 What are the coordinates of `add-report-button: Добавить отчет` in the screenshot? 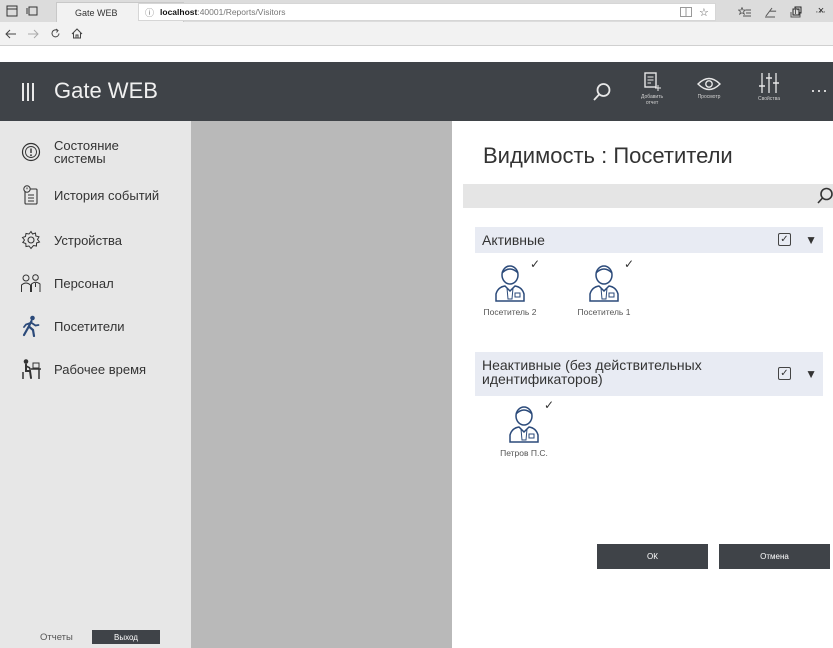 It's located at (652, 89).